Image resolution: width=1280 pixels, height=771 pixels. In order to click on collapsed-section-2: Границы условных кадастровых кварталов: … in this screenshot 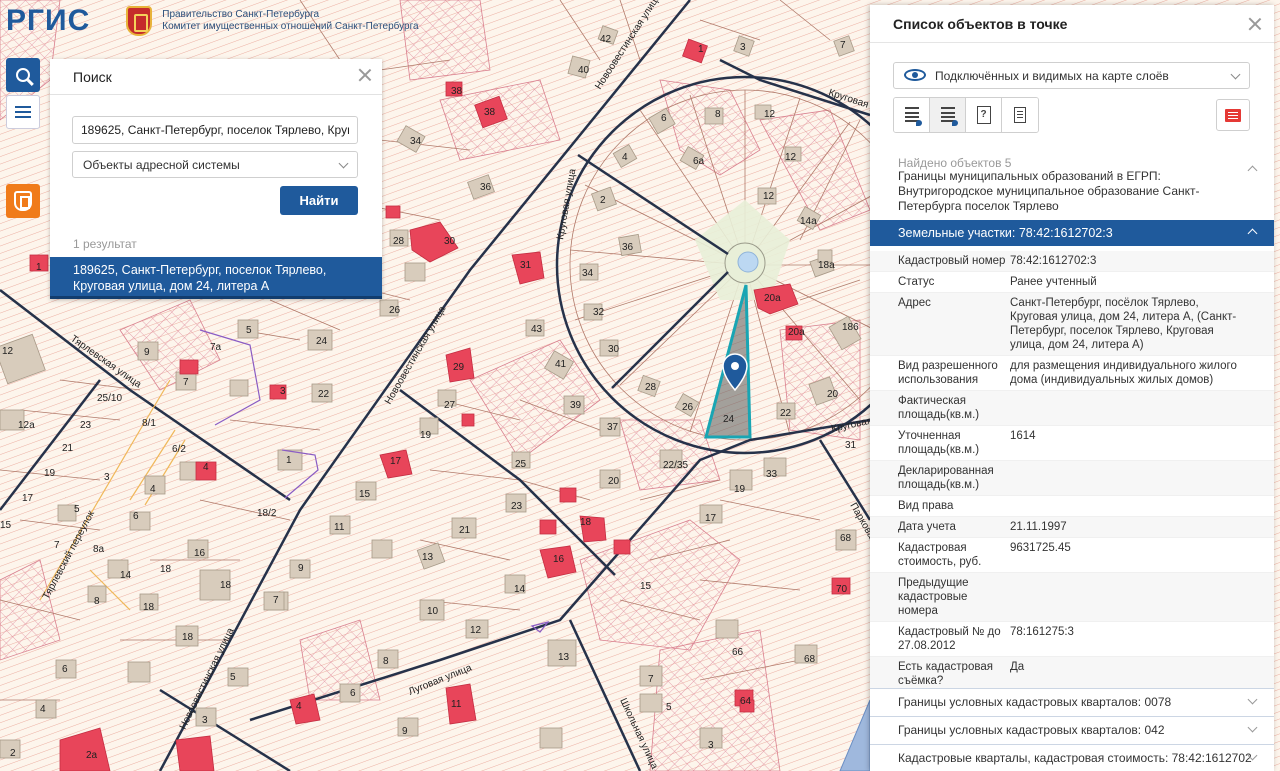, I will do `click(1072, 730)`.